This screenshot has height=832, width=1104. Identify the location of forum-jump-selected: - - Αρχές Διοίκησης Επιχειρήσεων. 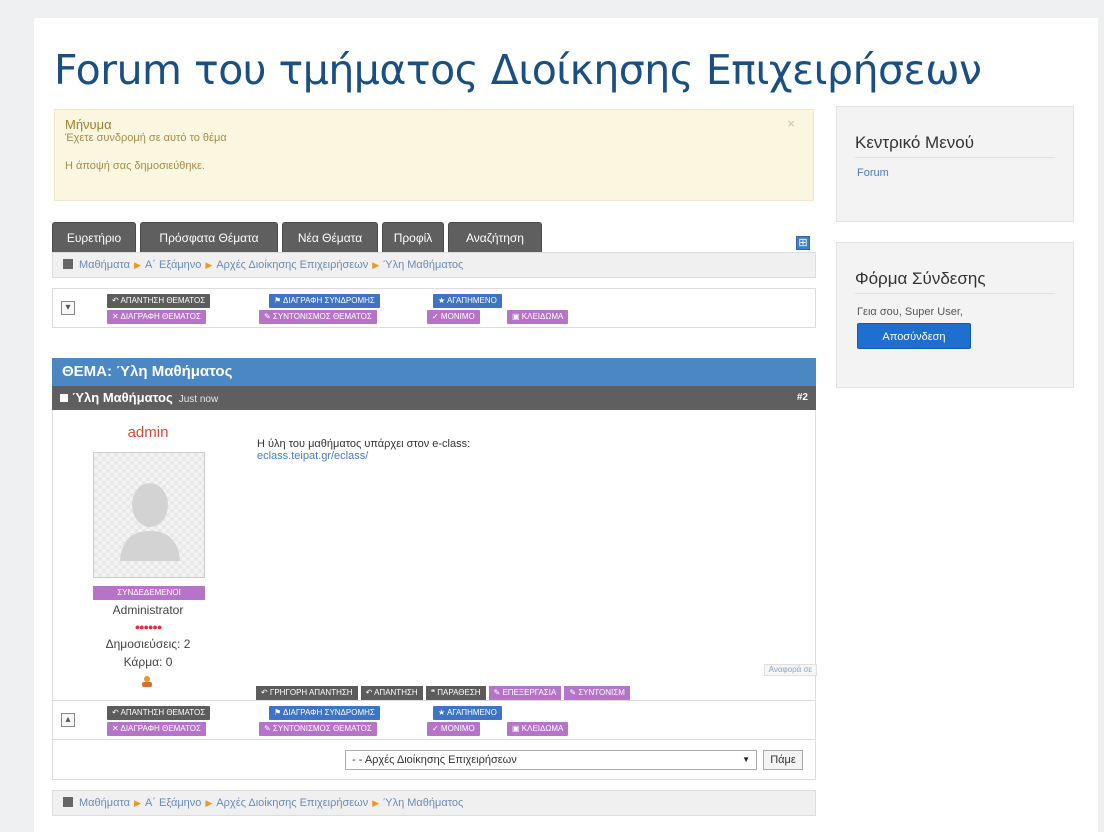
(434, 760).